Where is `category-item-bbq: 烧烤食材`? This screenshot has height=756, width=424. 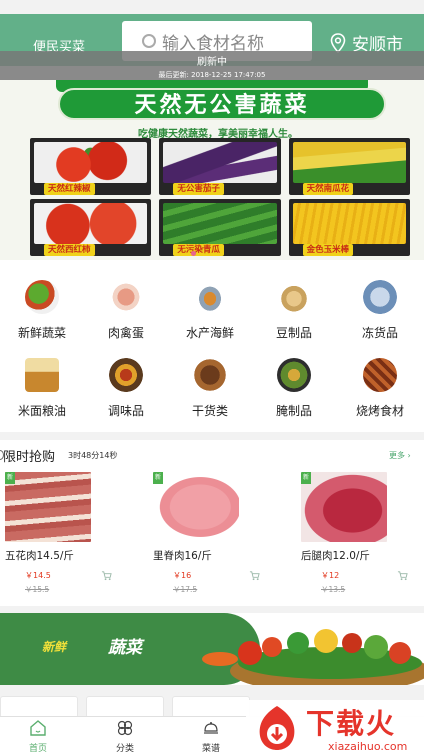
category-item-bbq: 烧烤食材 is located at coordinates (380, 388).